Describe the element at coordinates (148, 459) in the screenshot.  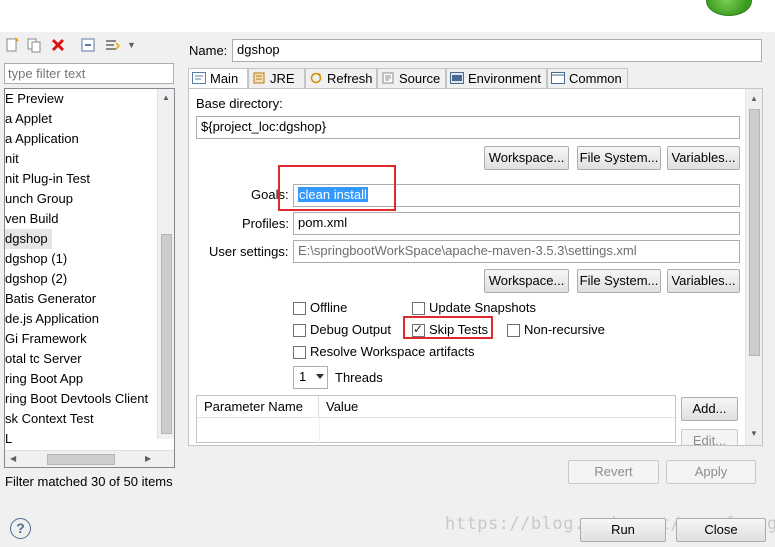
I see `scroll-right-icon: ▶` at that location.